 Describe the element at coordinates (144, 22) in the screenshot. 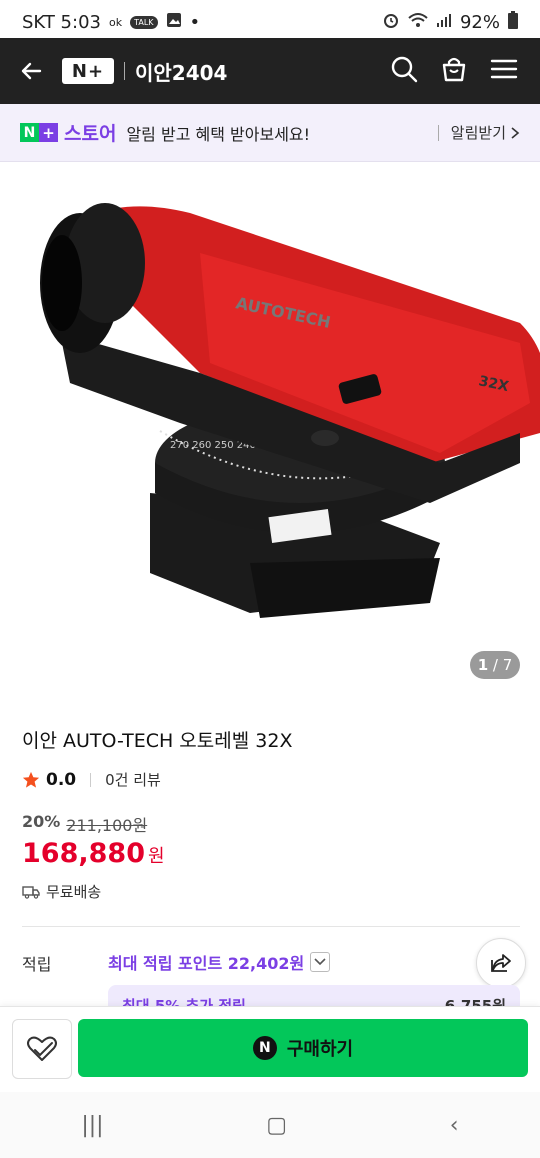

I see `talk-icon: TALK` at that location.